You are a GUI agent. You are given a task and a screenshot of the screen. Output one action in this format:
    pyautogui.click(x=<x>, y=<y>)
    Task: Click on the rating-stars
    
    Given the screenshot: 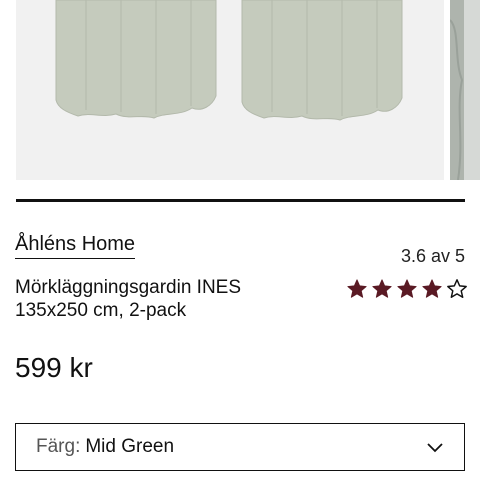 What is the action you would take?
    pyautogui.click(x=407, y=289)
    